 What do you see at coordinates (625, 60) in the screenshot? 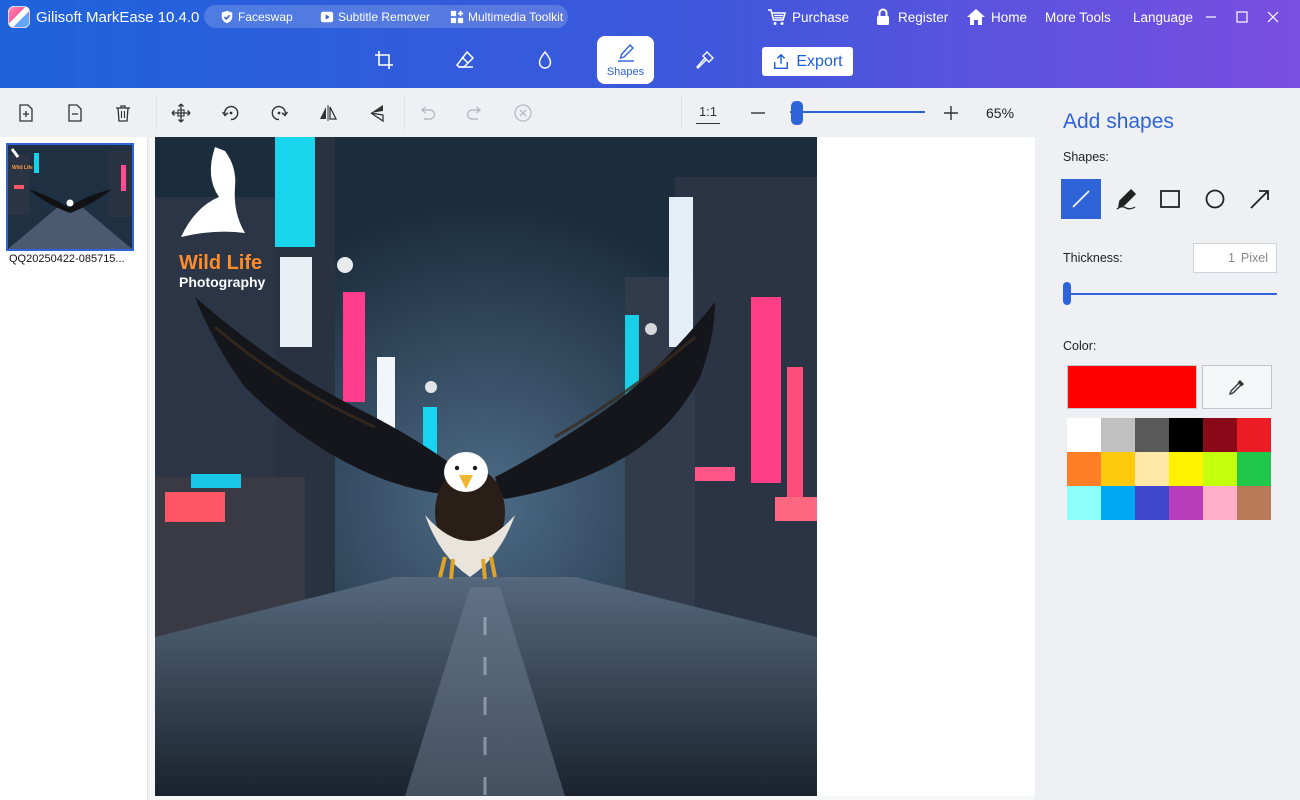
I see `mode-shapes-button: Shapes` at bounding box center [625, 60].